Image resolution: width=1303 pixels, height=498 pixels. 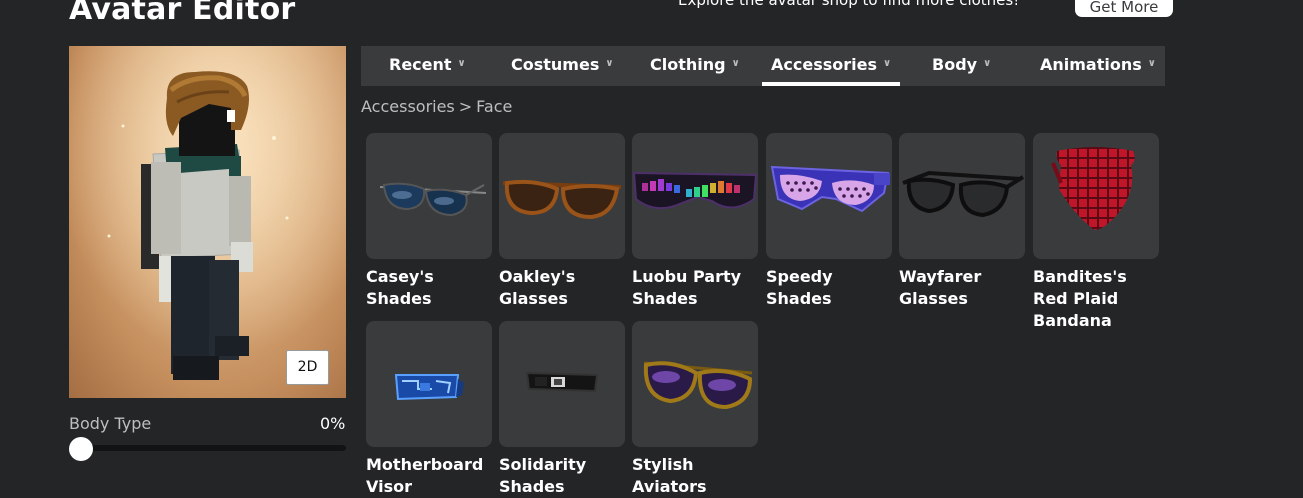 I want to click on tab-body: Body ∨, so click(x=961, y=66).